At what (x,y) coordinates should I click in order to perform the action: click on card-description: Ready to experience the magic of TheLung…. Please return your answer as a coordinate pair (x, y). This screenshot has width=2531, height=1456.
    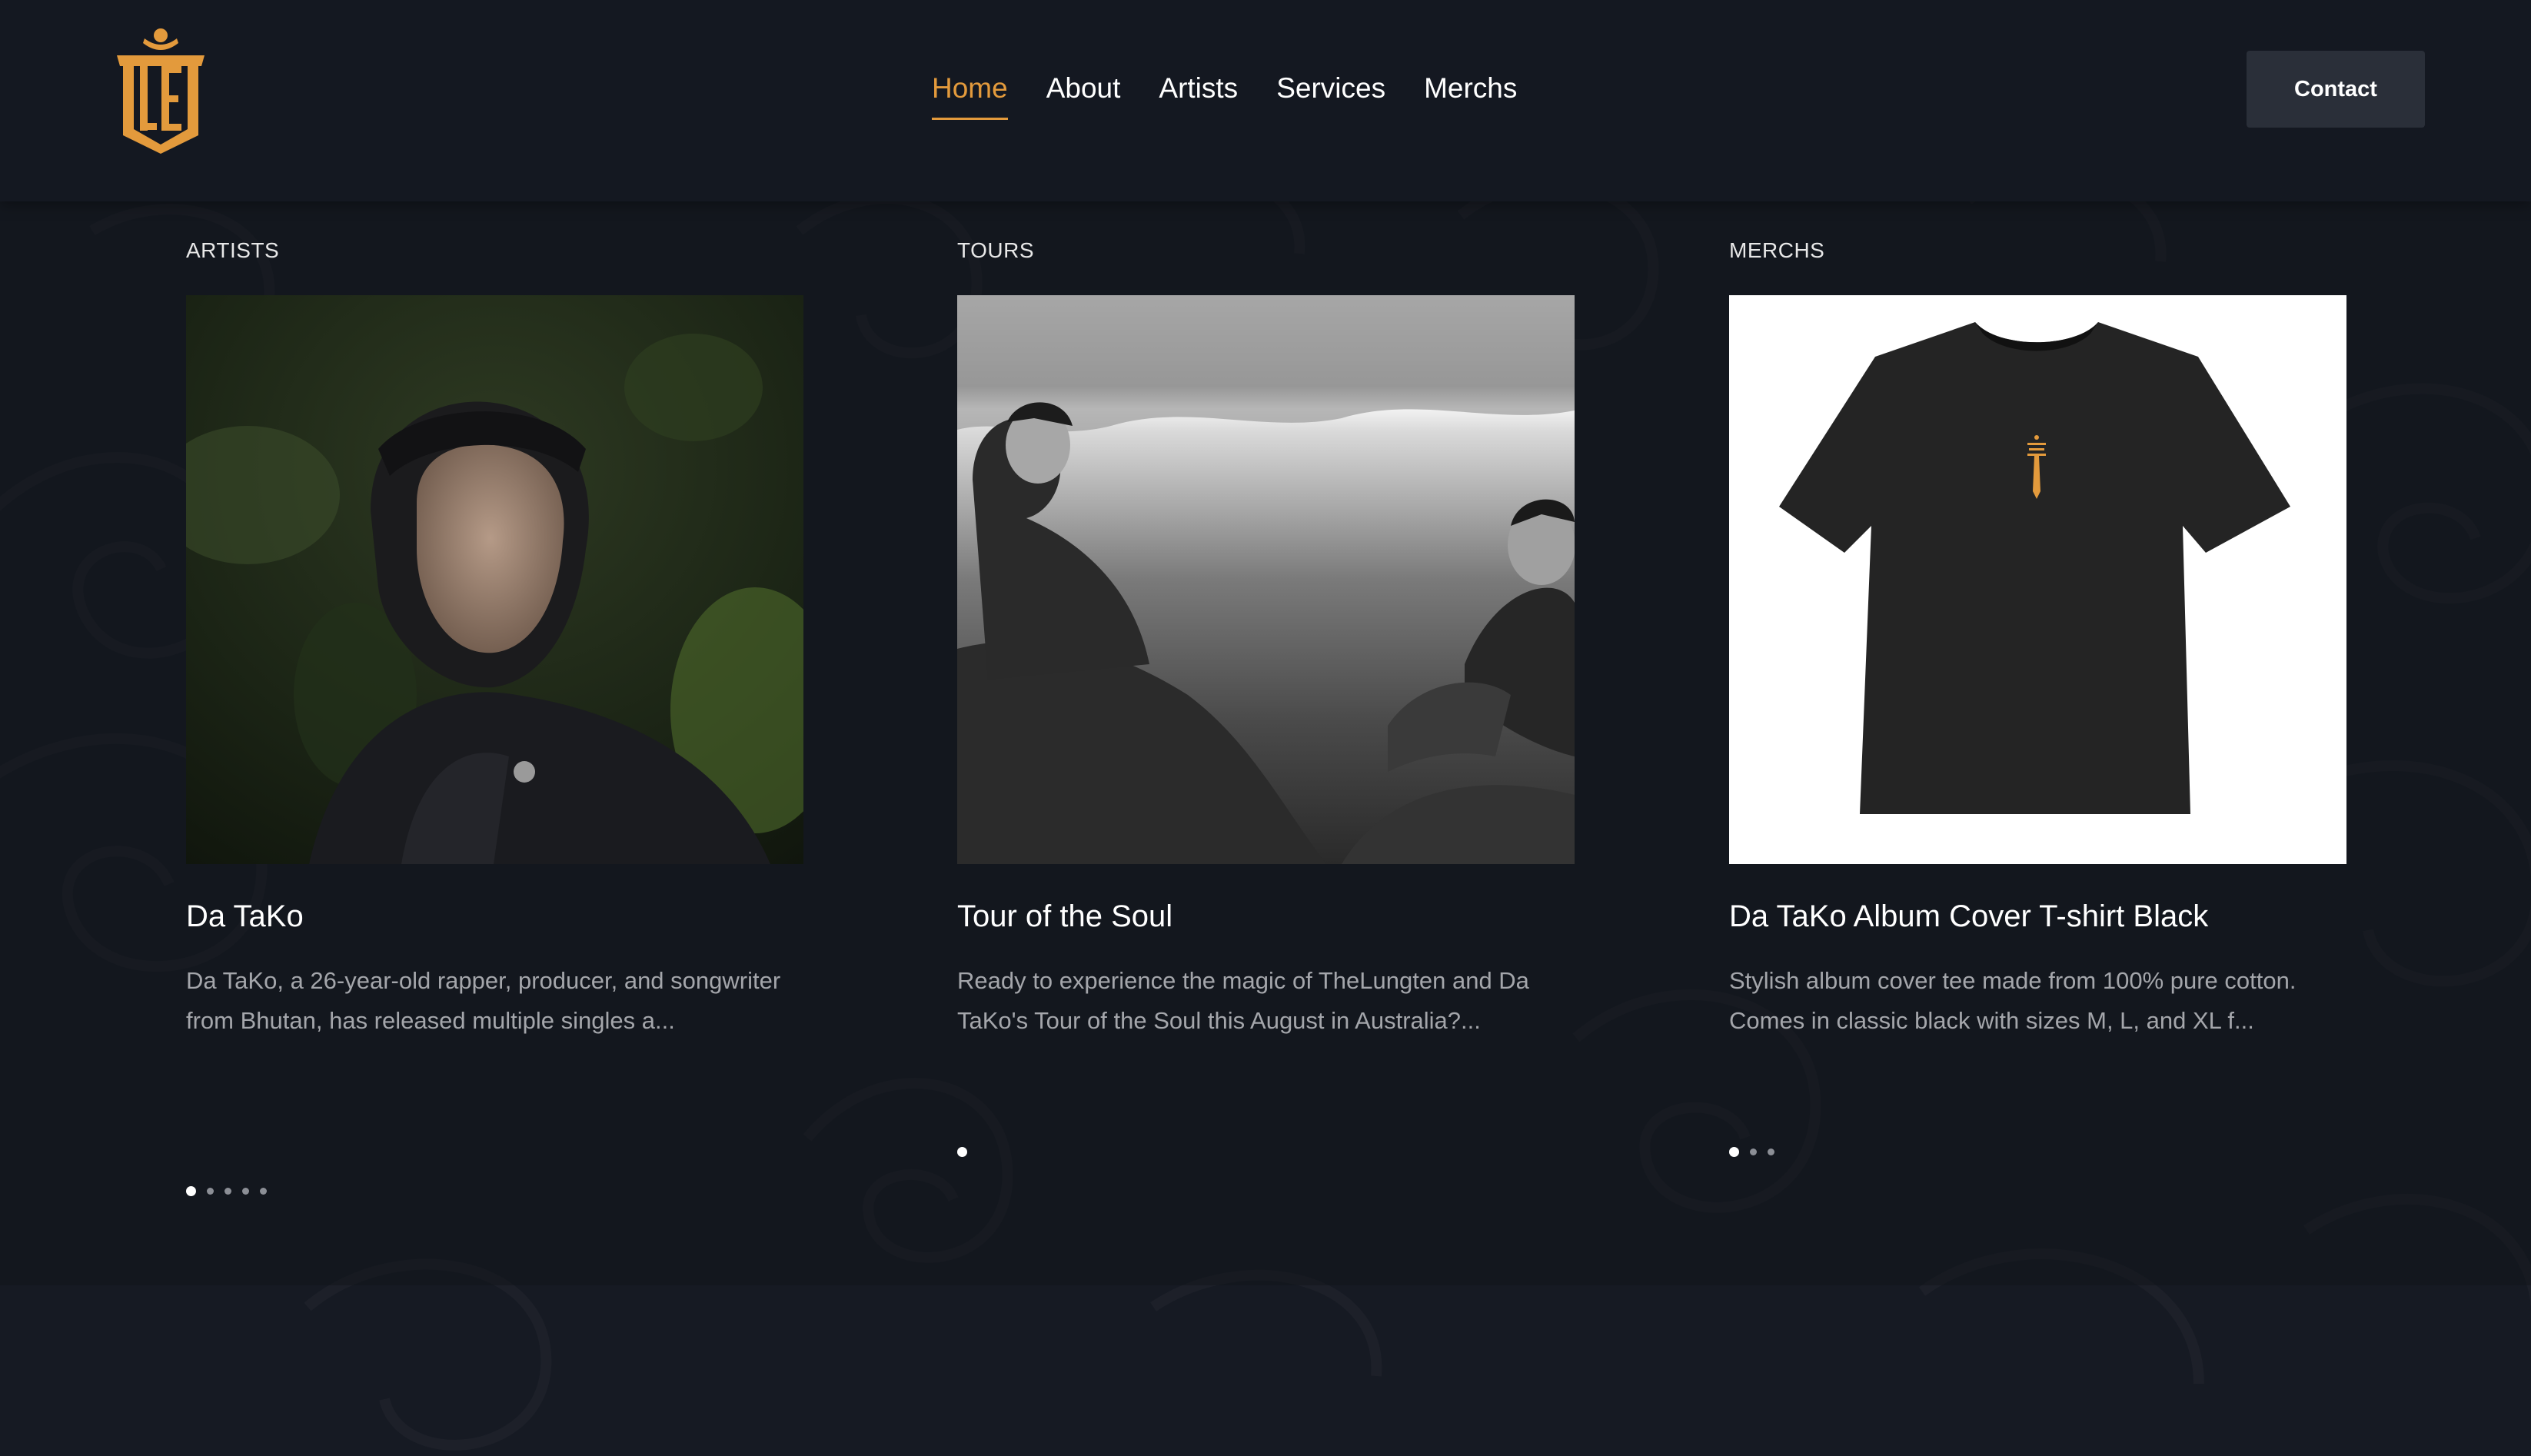
    Looking at the image, I should click on (1243, 1001).